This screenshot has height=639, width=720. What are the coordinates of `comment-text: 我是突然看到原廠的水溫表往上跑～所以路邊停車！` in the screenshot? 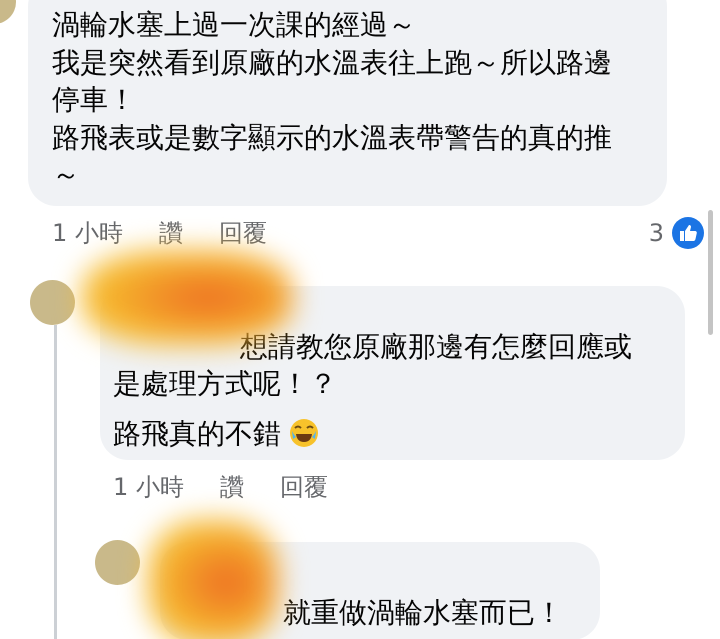 It's located at (332, 81).